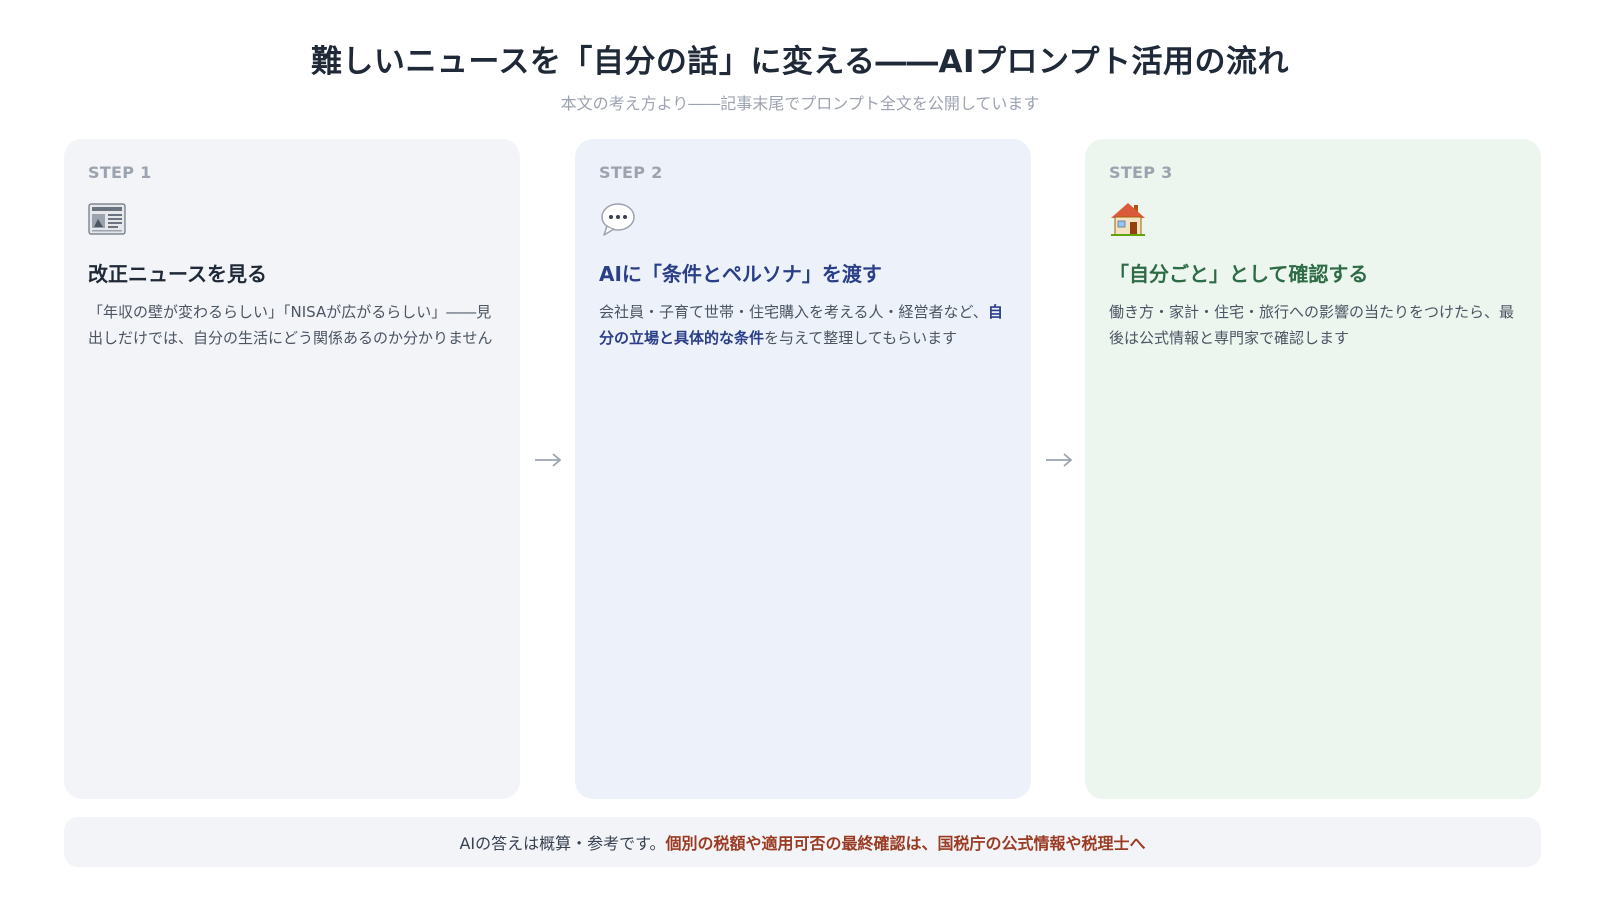 This screenshot has height=900, width=1600. I want to click on disclaimer-warning: 個別の税額や適用可否の最終確認は、国税庁の公式情報や税理士へ, so click(905, 843).